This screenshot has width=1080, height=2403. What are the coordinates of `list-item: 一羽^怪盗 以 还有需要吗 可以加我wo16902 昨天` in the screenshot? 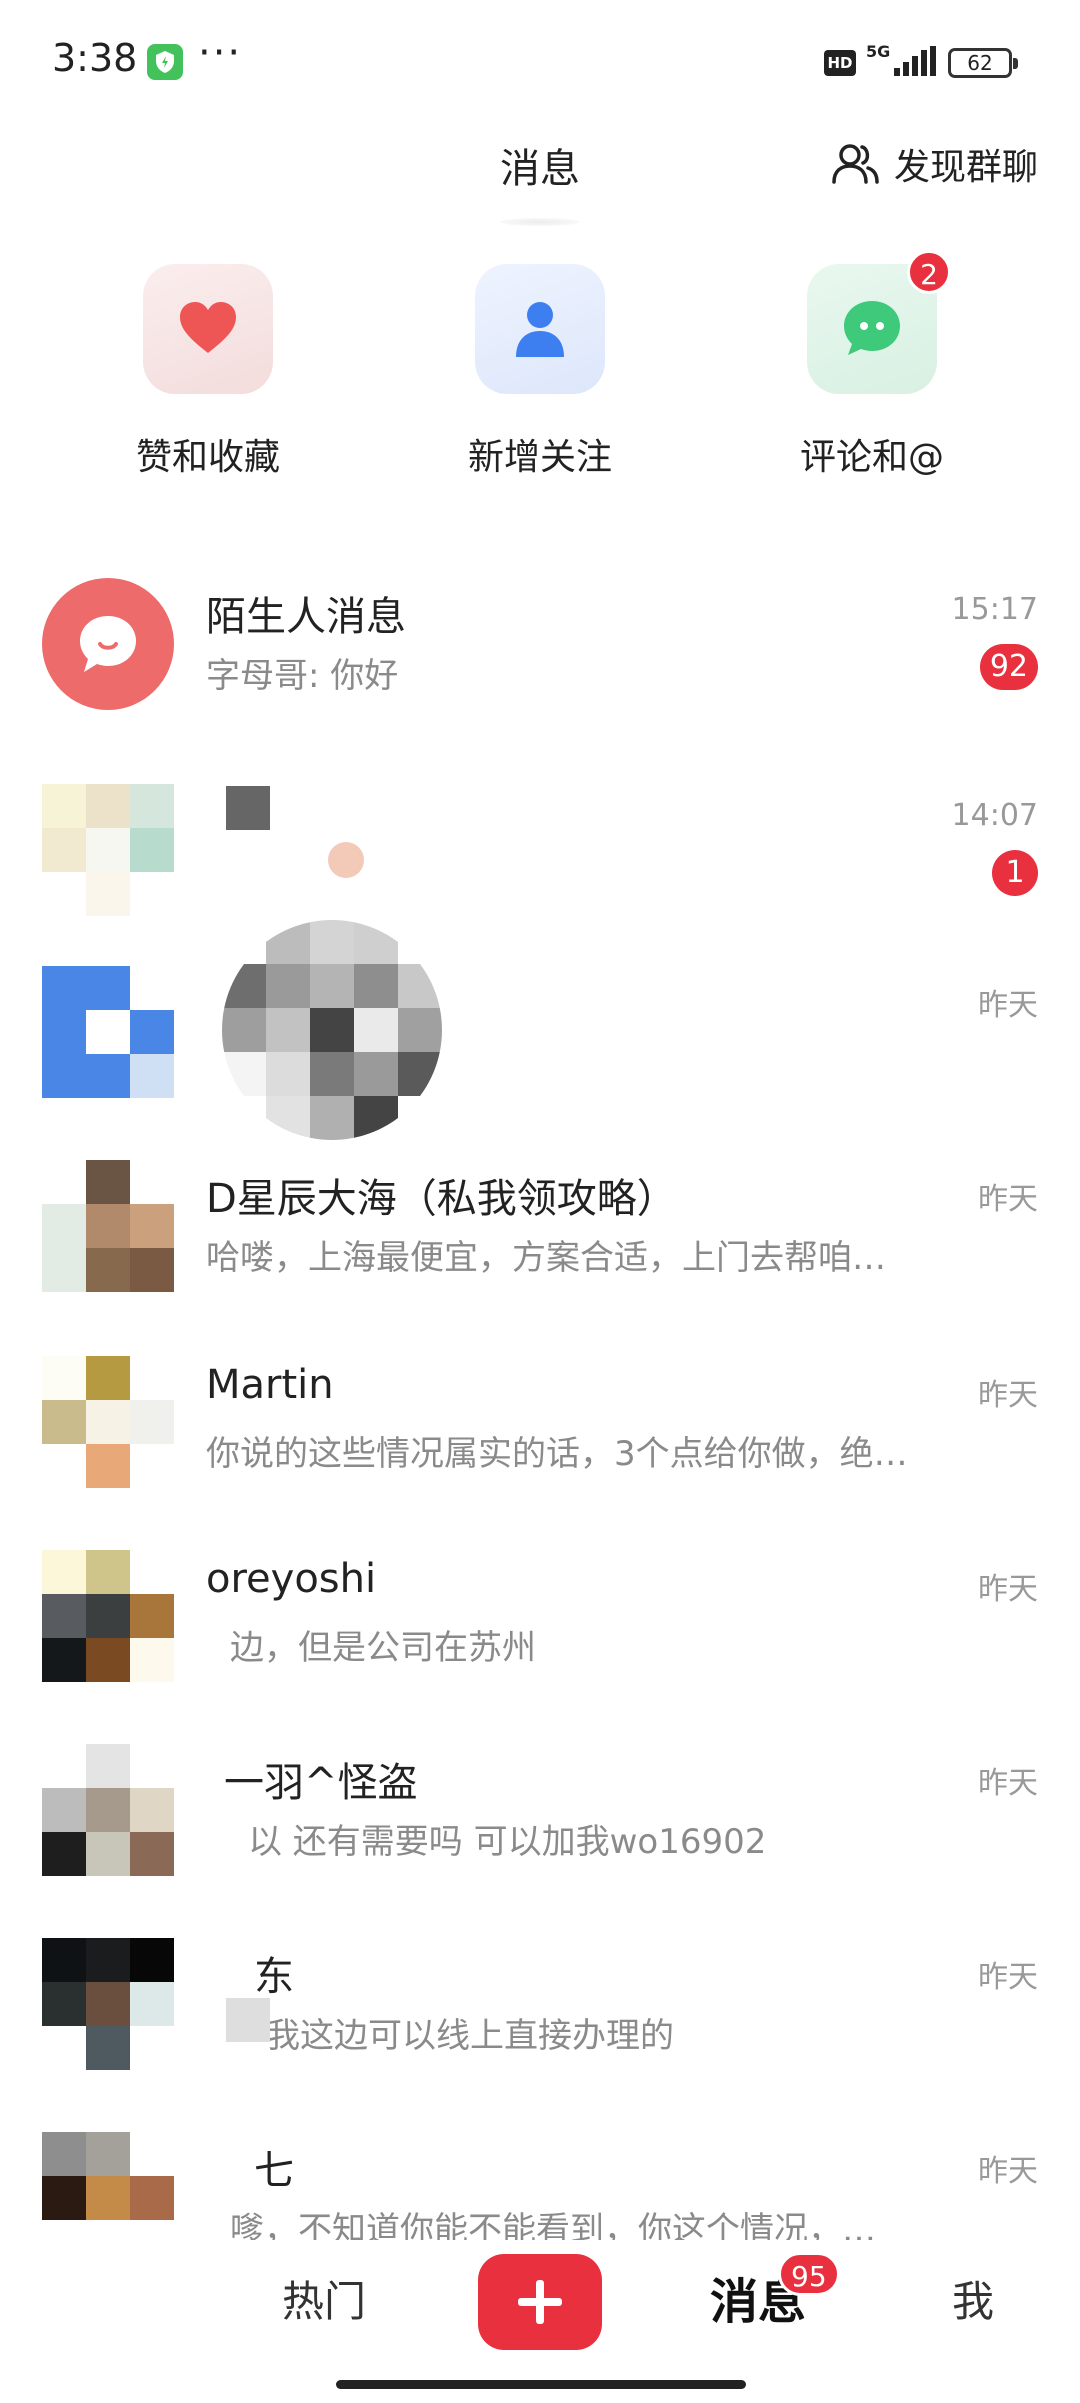 It's located at (540, 1834).